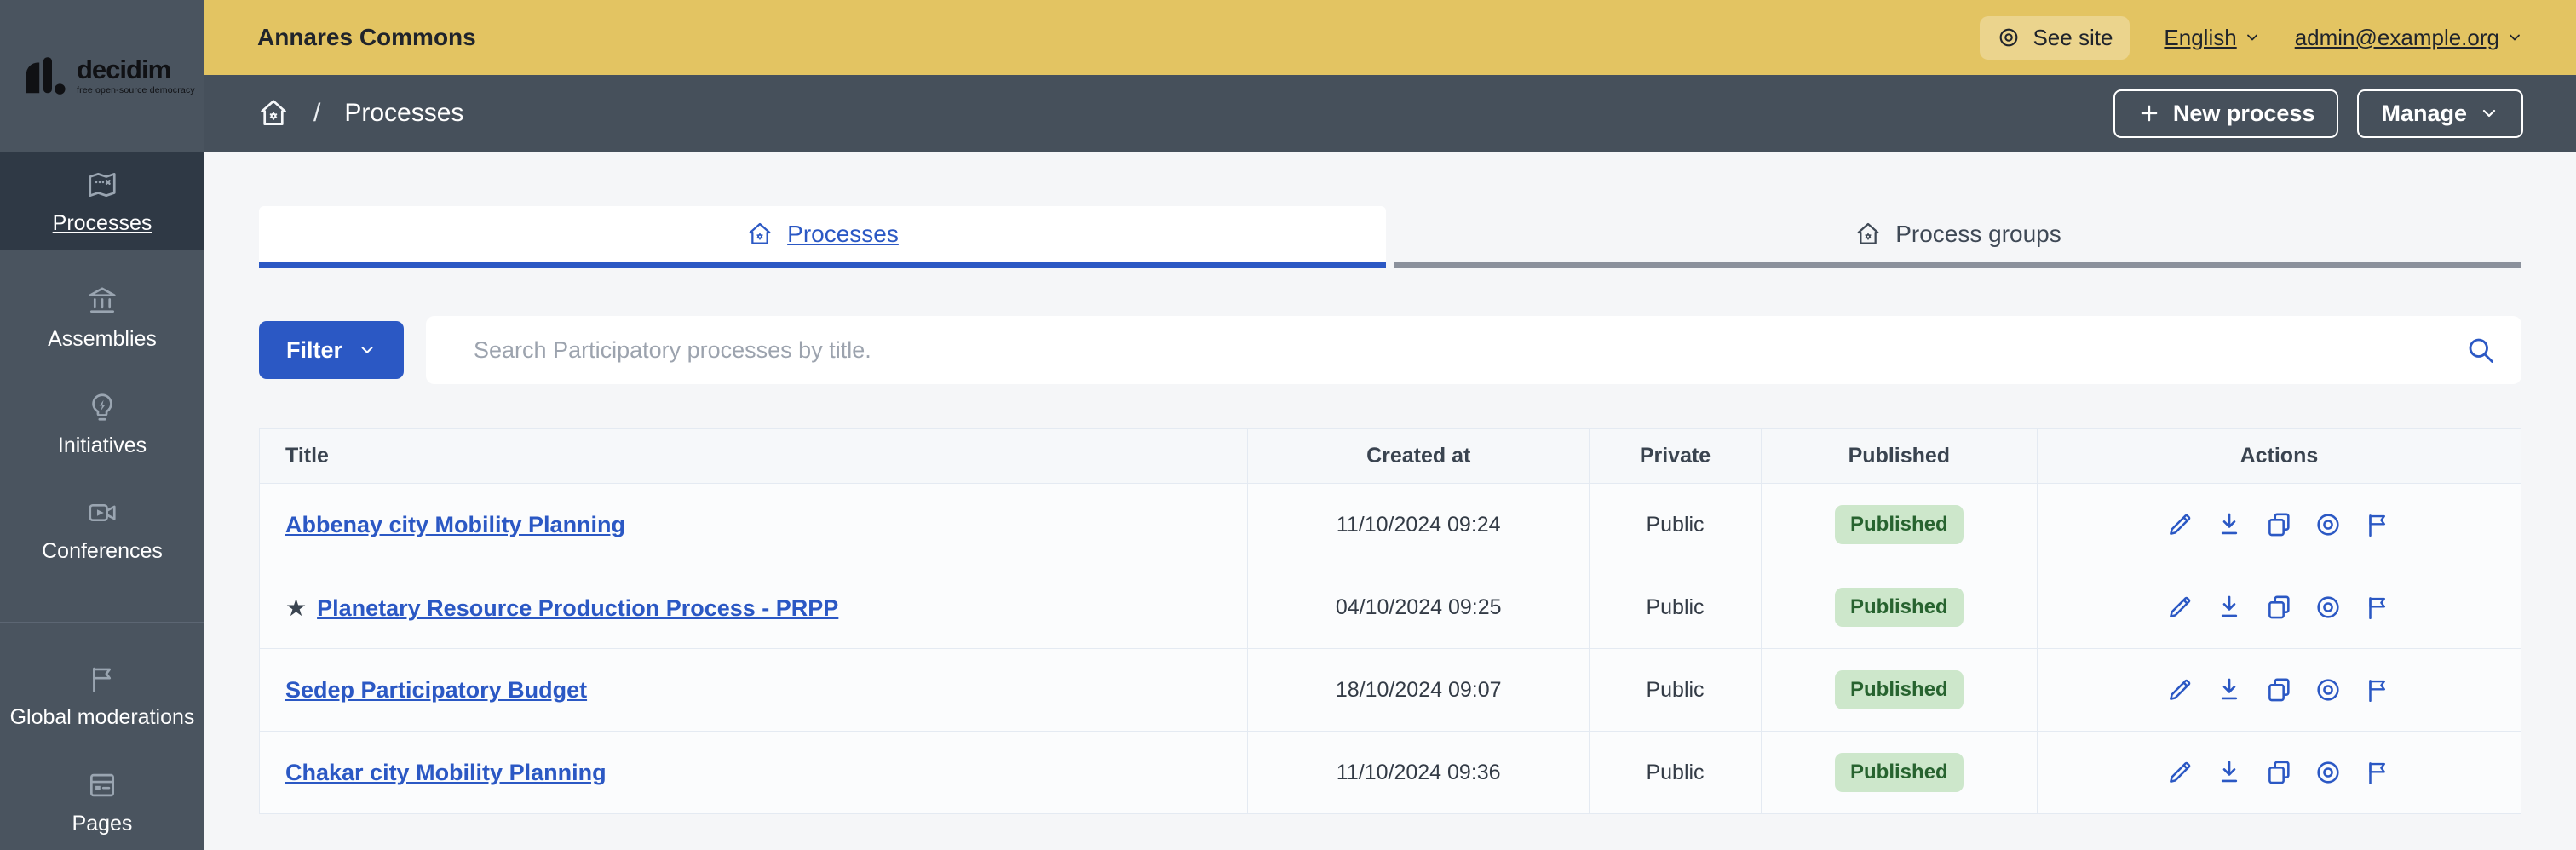 This screenshot has width=2576, height=850. I want to click on tab-processes: Processes, so click(822, 237).